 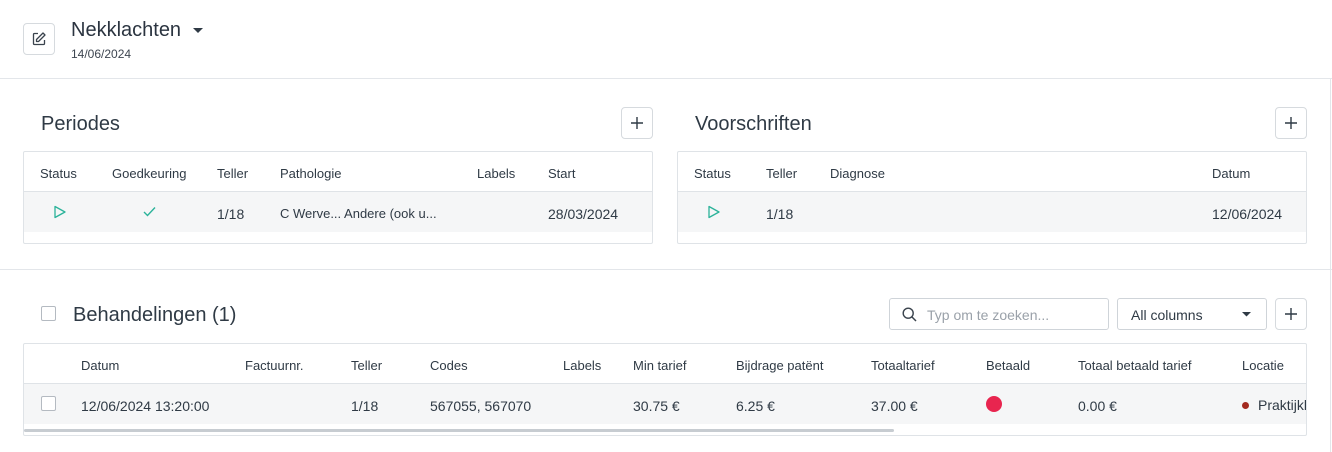 What do you see at coordinates (48, 313) in the screenshot?
I see `select-all-checkbox` at bounding box center [48, 313].